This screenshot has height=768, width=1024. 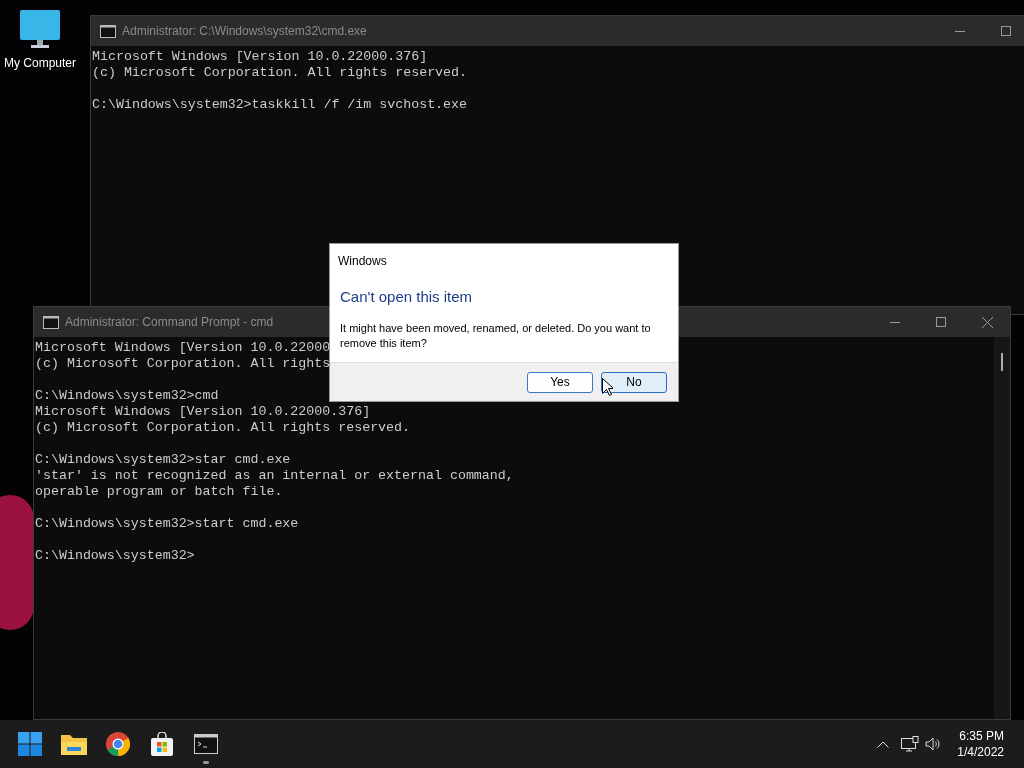 What do you see at coordinates (406, 297) in the screenshot?
I see `dialog-heading: Can't open this item` at bounding box center [406, 297].